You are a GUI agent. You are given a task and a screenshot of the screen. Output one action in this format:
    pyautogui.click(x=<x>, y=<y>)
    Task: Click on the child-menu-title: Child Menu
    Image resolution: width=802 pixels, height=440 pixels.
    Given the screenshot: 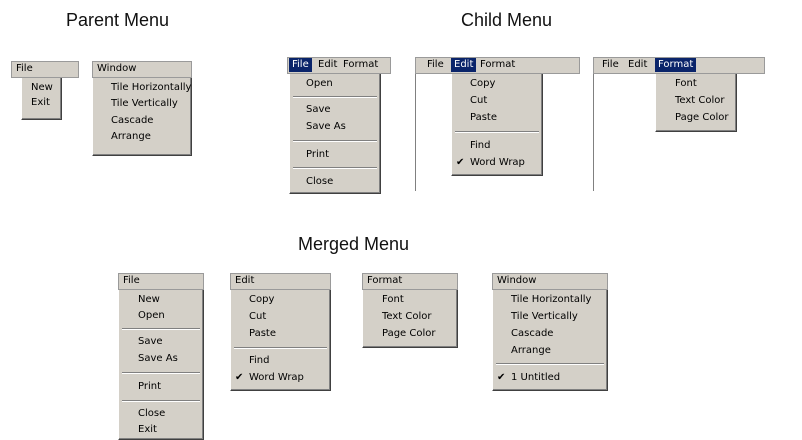 What is the action you would take?
    pyautogui.click(x=507, y=20)
    